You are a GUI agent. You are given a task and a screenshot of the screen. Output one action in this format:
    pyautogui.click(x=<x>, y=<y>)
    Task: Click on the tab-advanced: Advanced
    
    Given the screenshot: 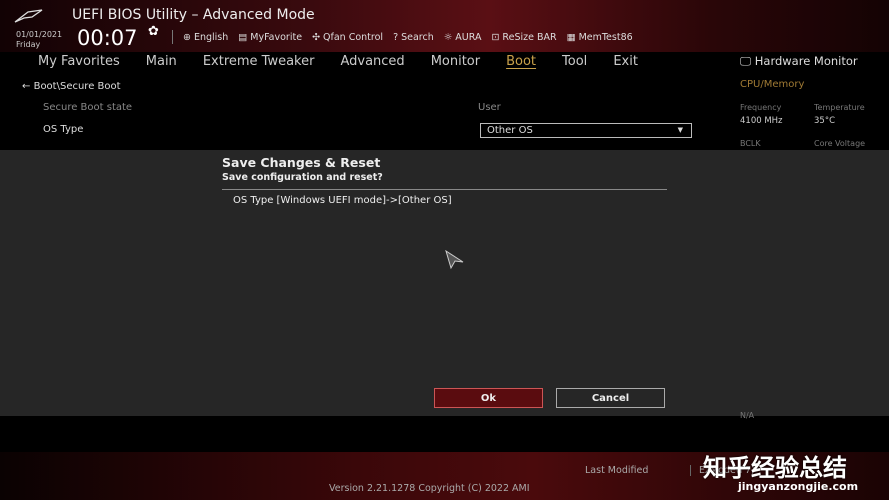 What is the action you would take?
    pyautogui.click(x=372, y=61)
    